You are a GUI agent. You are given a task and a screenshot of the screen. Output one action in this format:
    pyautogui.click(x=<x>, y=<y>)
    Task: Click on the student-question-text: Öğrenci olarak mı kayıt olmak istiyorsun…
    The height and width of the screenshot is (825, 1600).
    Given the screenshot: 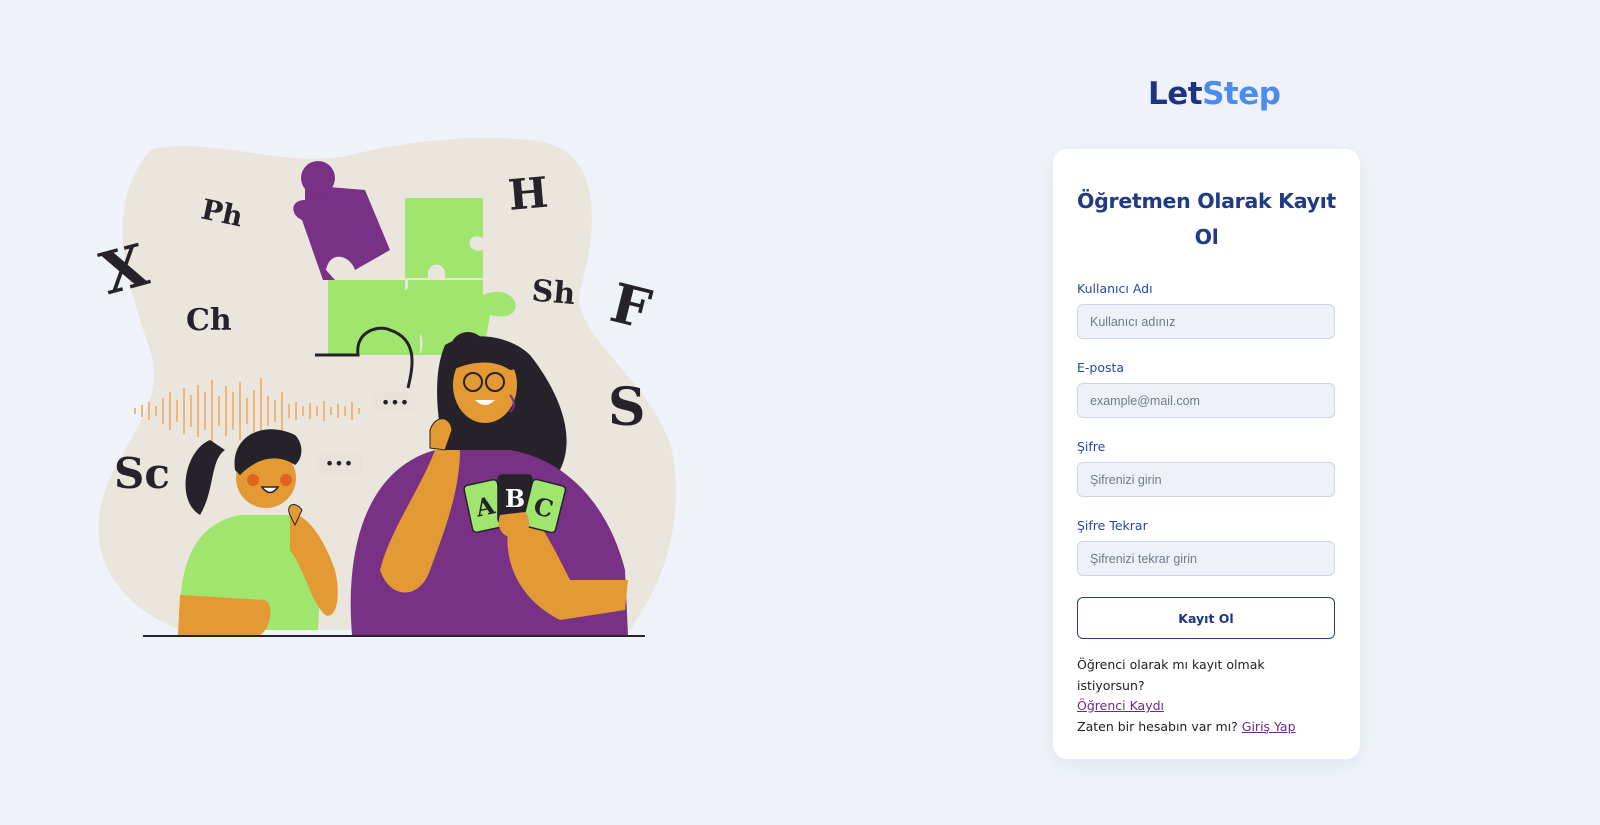 What is the action you would take?
    pyautogui.click(x=1171, y=675)
    